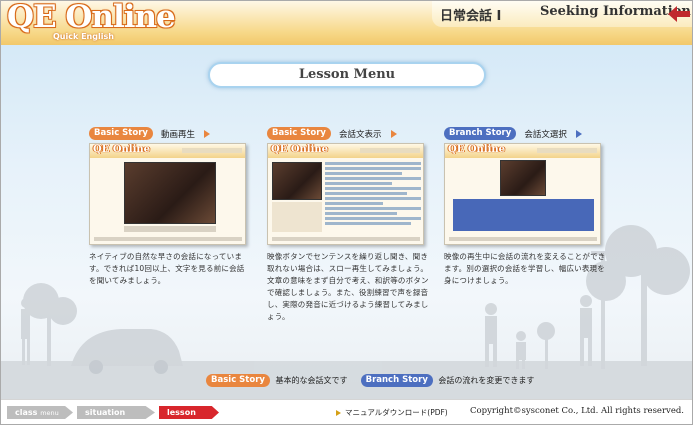  Describe the element at coordinates (360, 135) in the screenshot. I see `column-label: 会話文表示` at that location.